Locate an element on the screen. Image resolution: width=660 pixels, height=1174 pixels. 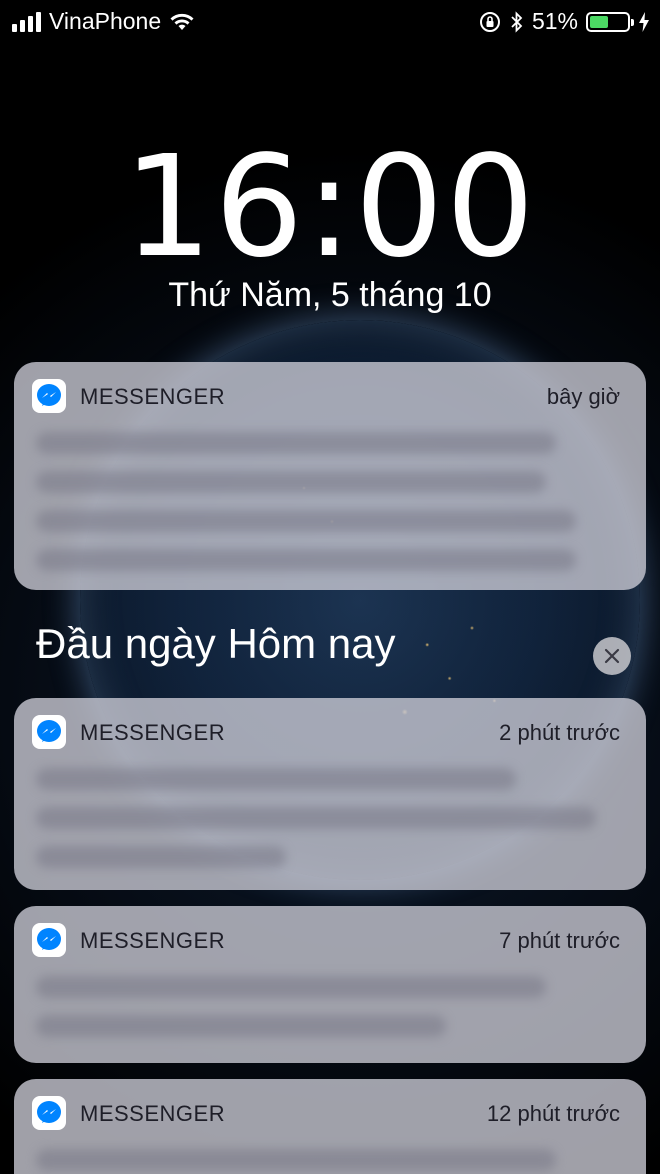
notification-card: MESSENGER 12 phút trước is located at coordinates (330, 1126).